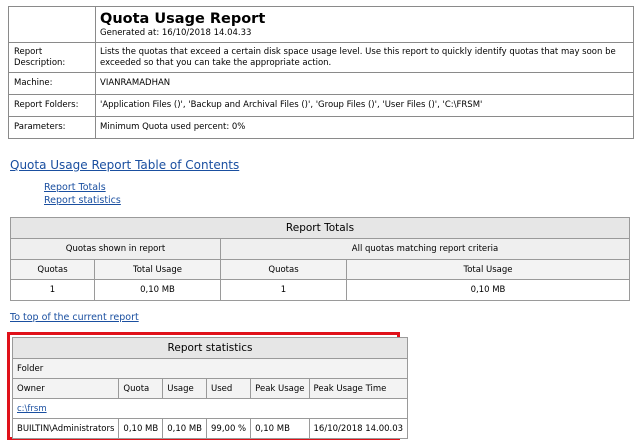  I want to click on folder-link: c:\frsm, so click(32, 409).